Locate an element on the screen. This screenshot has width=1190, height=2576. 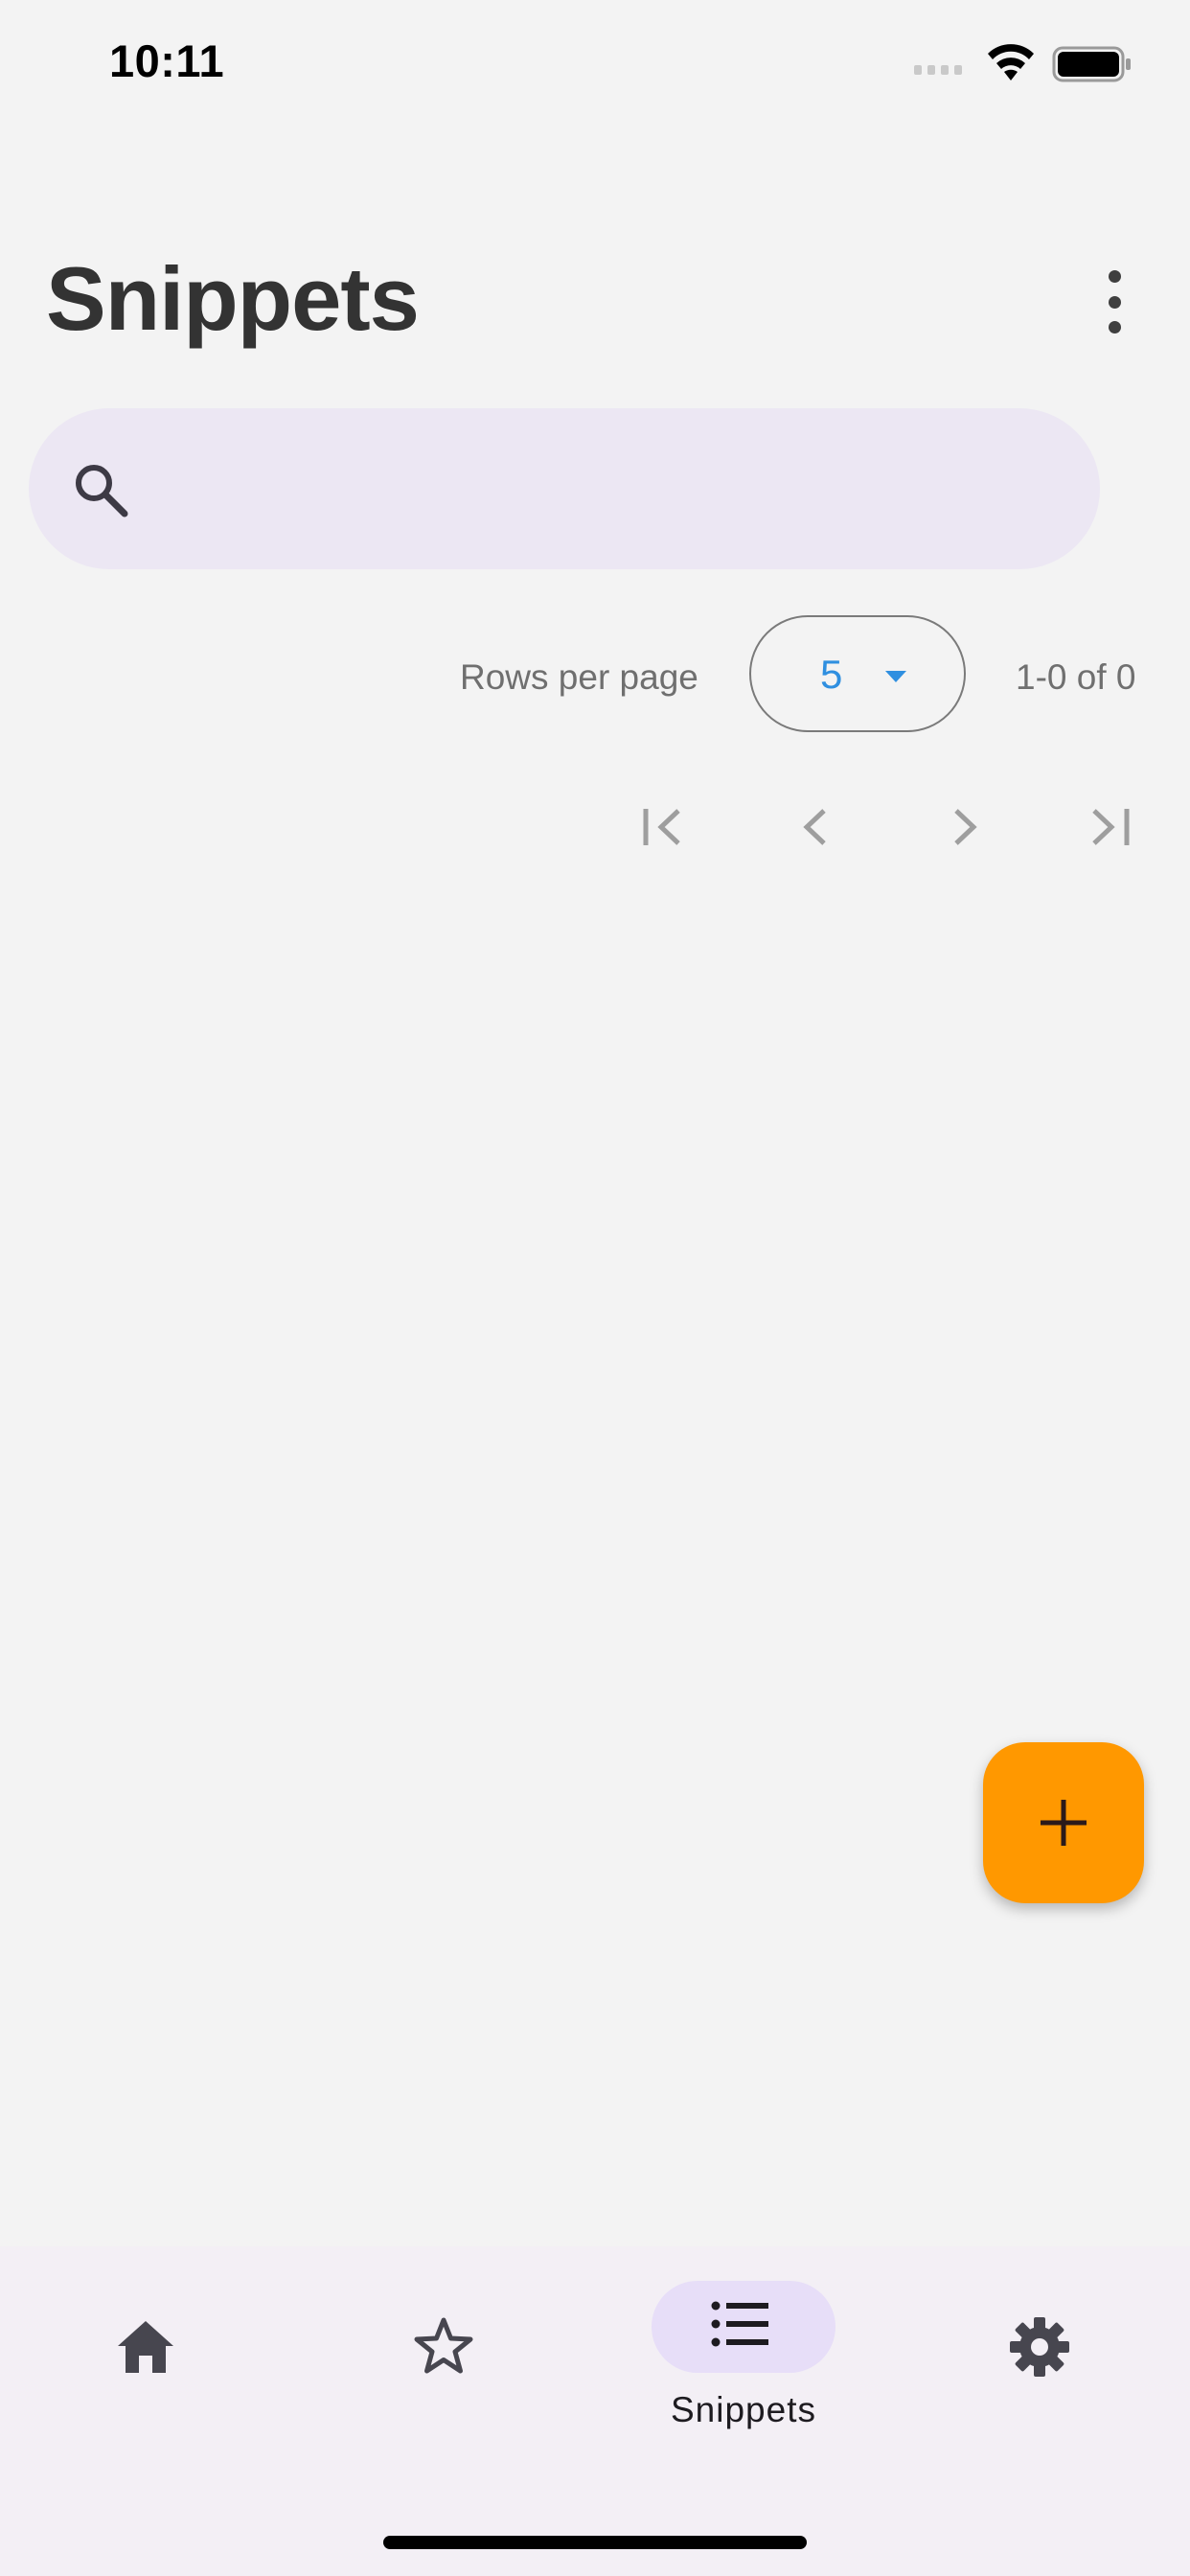
wifi-icon is located at coordinates (1011, 62).